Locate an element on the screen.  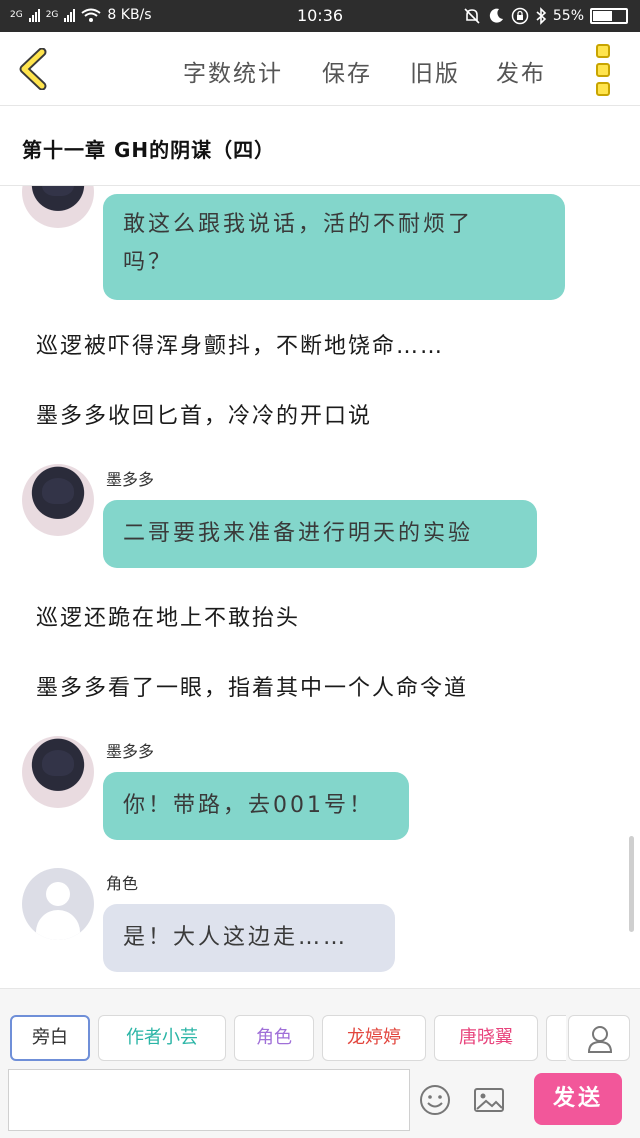
role-tab-overflow is located at coordinates (556, 1038).